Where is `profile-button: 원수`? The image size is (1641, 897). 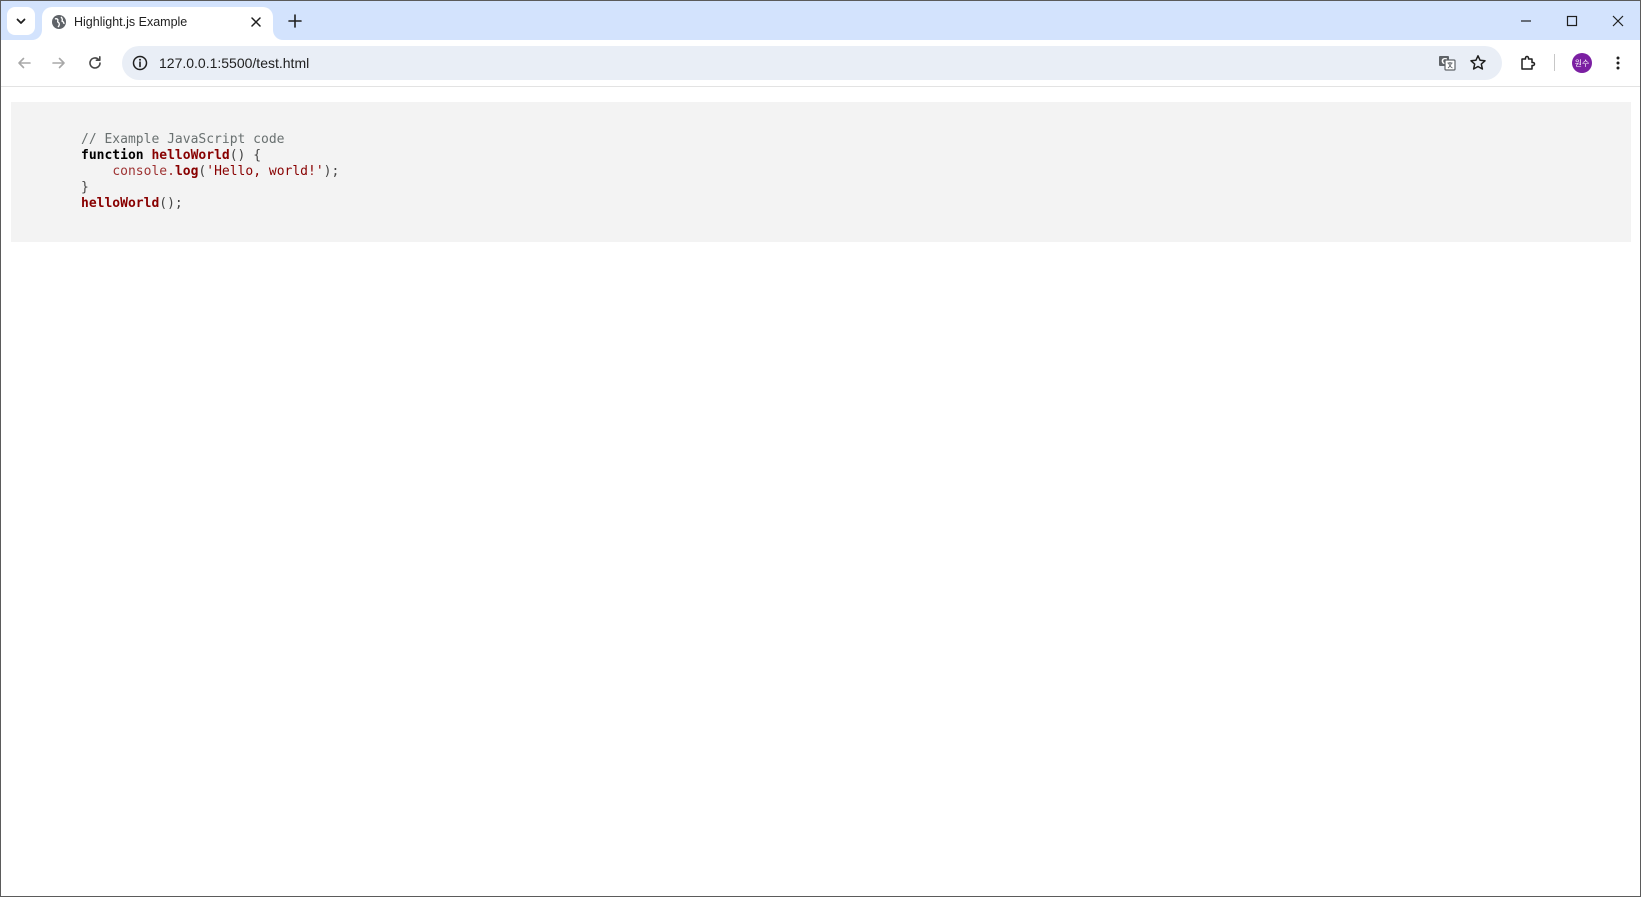
profile-button: 원수 is located at coordinates (1582, 63).